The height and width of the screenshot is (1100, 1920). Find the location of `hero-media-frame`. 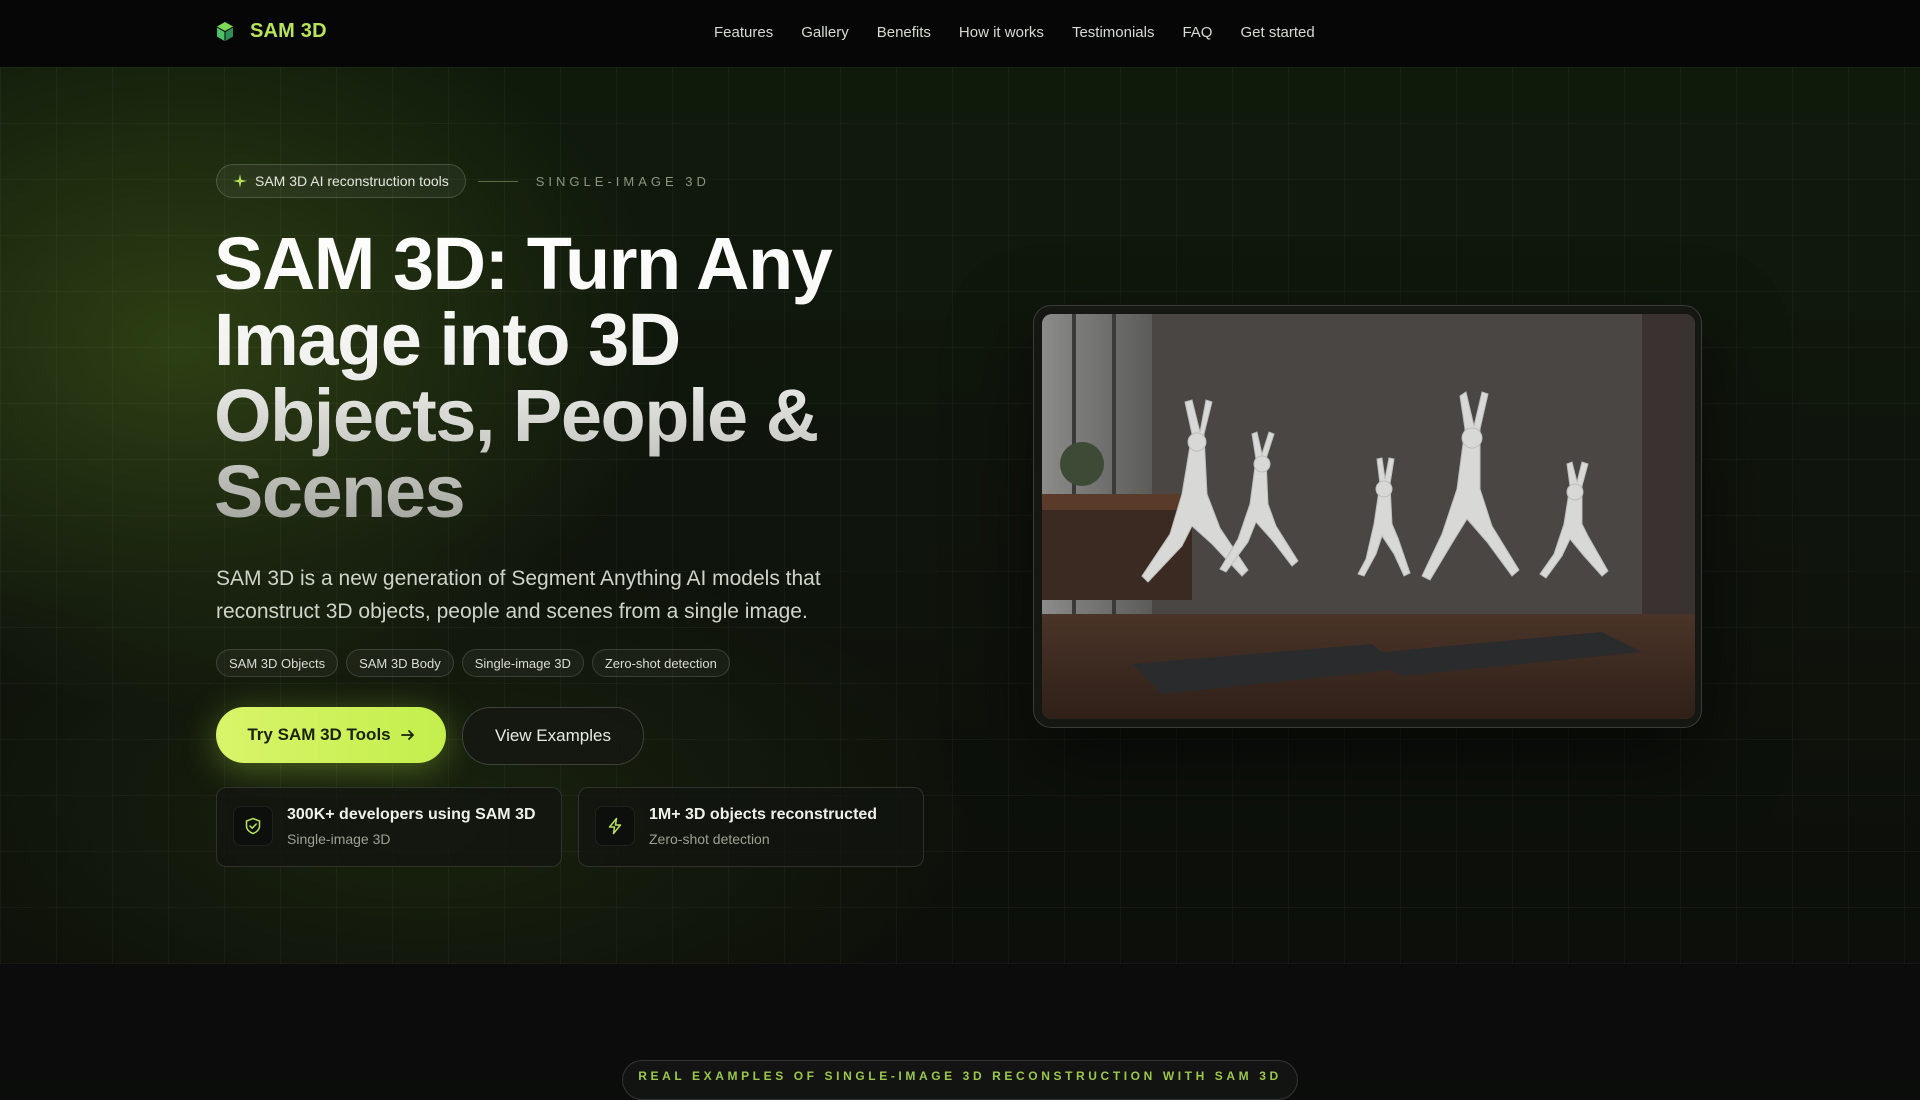

hero-media-frame is located at coordinates (1367, 516).